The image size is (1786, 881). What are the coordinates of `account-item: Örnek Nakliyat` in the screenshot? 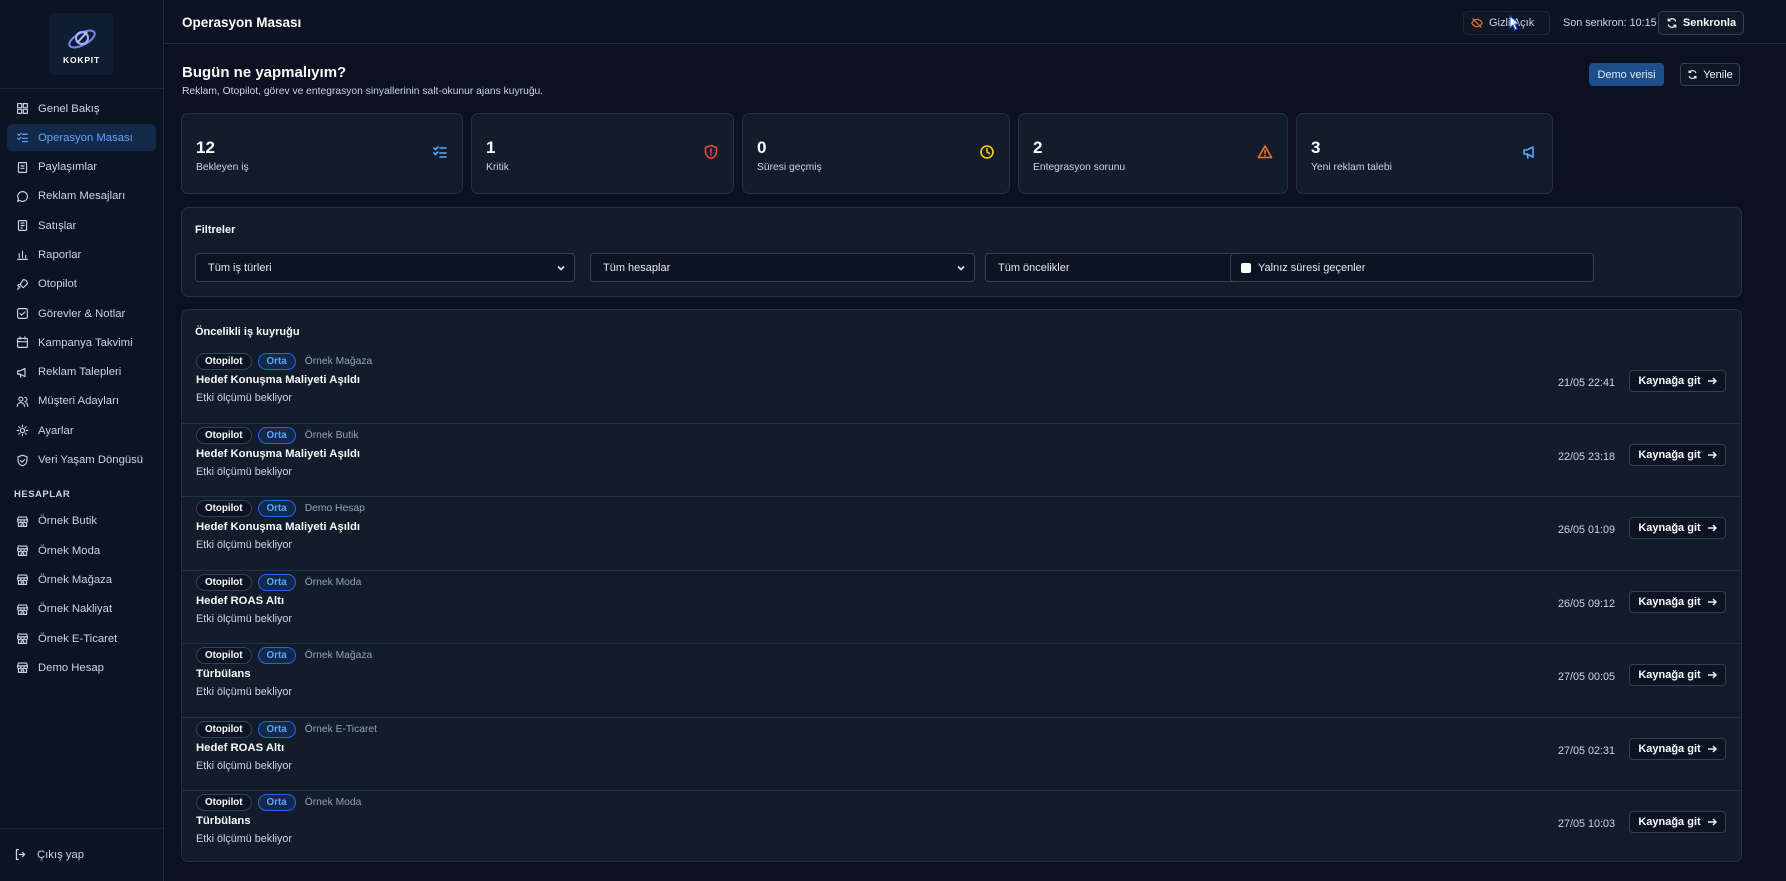 It's located at (81, 609).